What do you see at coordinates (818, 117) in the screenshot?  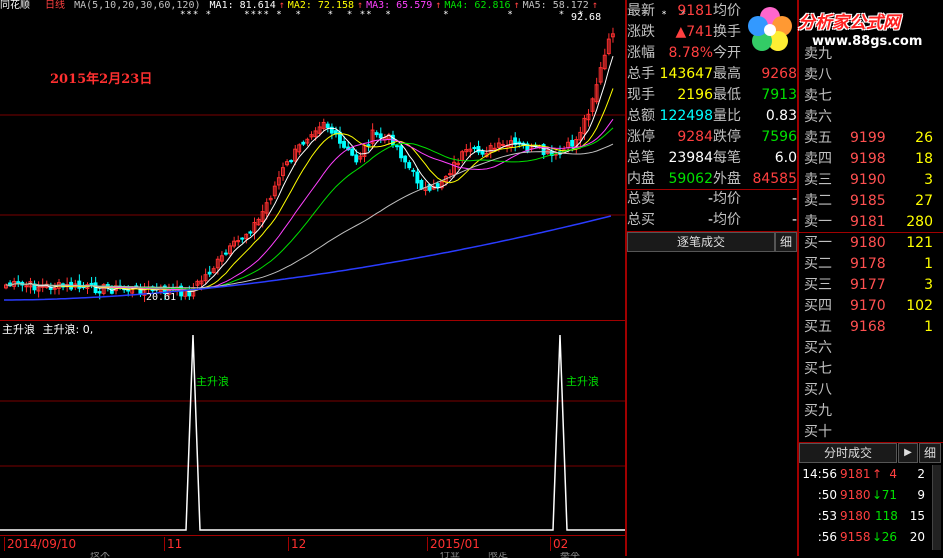 I see `book-lbl: 卖六` at bounding box center [818, 117].